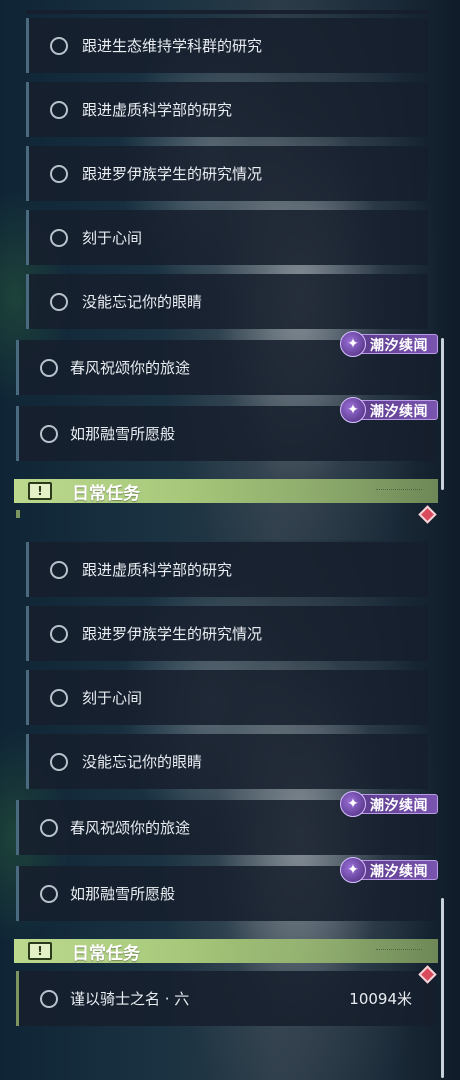  Describe the element at coordinates (172, 46) in the screenshot. I see `quest-label: 跟进生态维持学科群的研究` at that location.